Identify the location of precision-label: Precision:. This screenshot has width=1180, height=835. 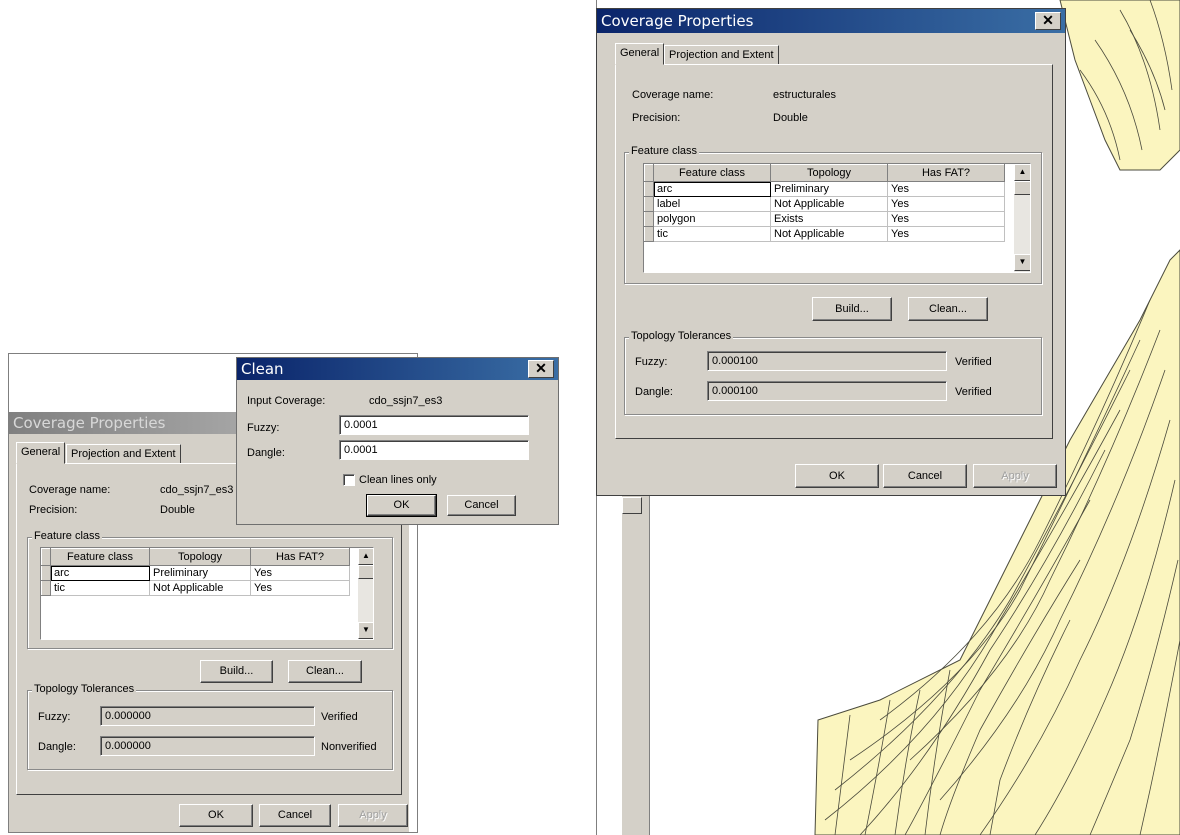
(53, 510).